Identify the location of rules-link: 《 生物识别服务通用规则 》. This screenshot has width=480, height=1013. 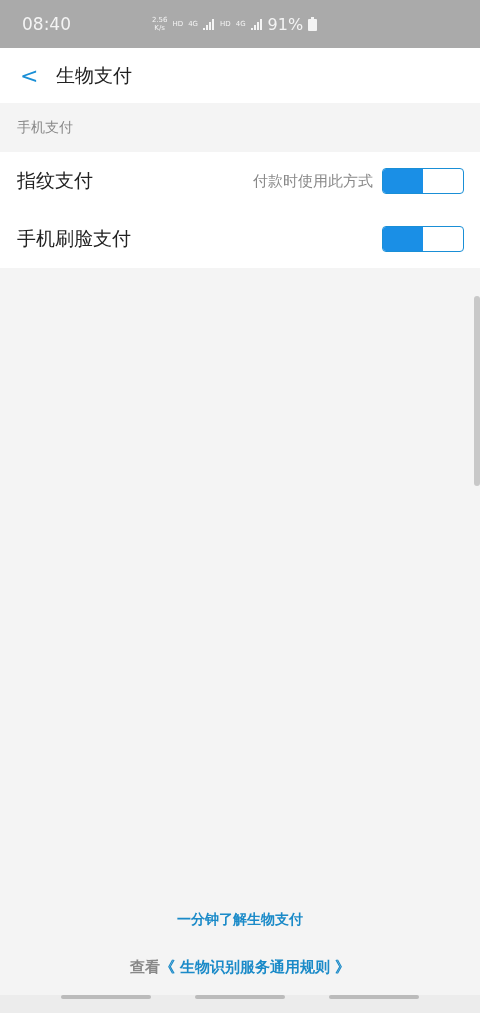
(255, 967).